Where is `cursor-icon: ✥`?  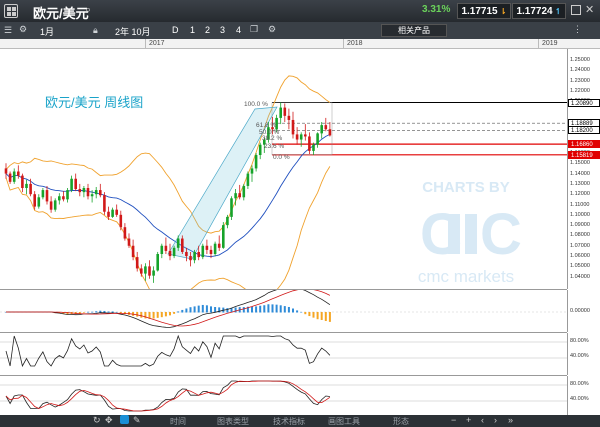
cursor-icon: ✥ is located at coordinates (109, 420).